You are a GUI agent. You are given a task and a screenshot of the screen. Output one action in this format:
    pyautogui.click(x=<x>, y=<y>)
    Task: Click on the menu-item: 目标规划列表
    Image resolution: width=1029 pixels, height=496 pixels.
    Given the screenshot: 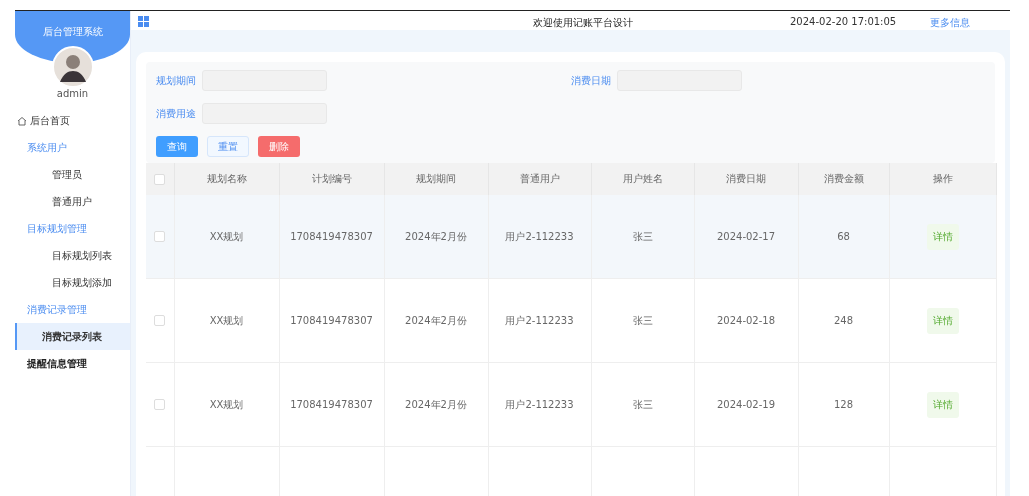 What is the action you would take?
    pyautogui.click(x=72, y=255)
    